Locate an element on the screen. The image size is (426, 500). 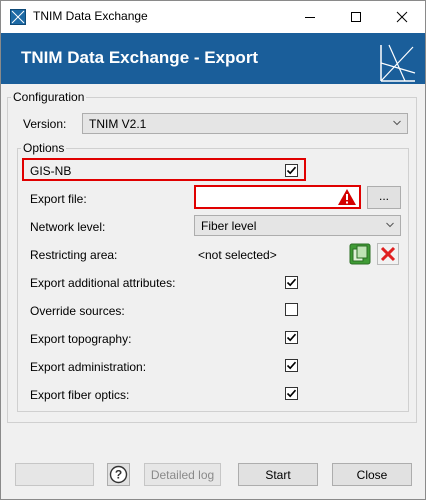
close-window-button is located at coordinates (402, 17).